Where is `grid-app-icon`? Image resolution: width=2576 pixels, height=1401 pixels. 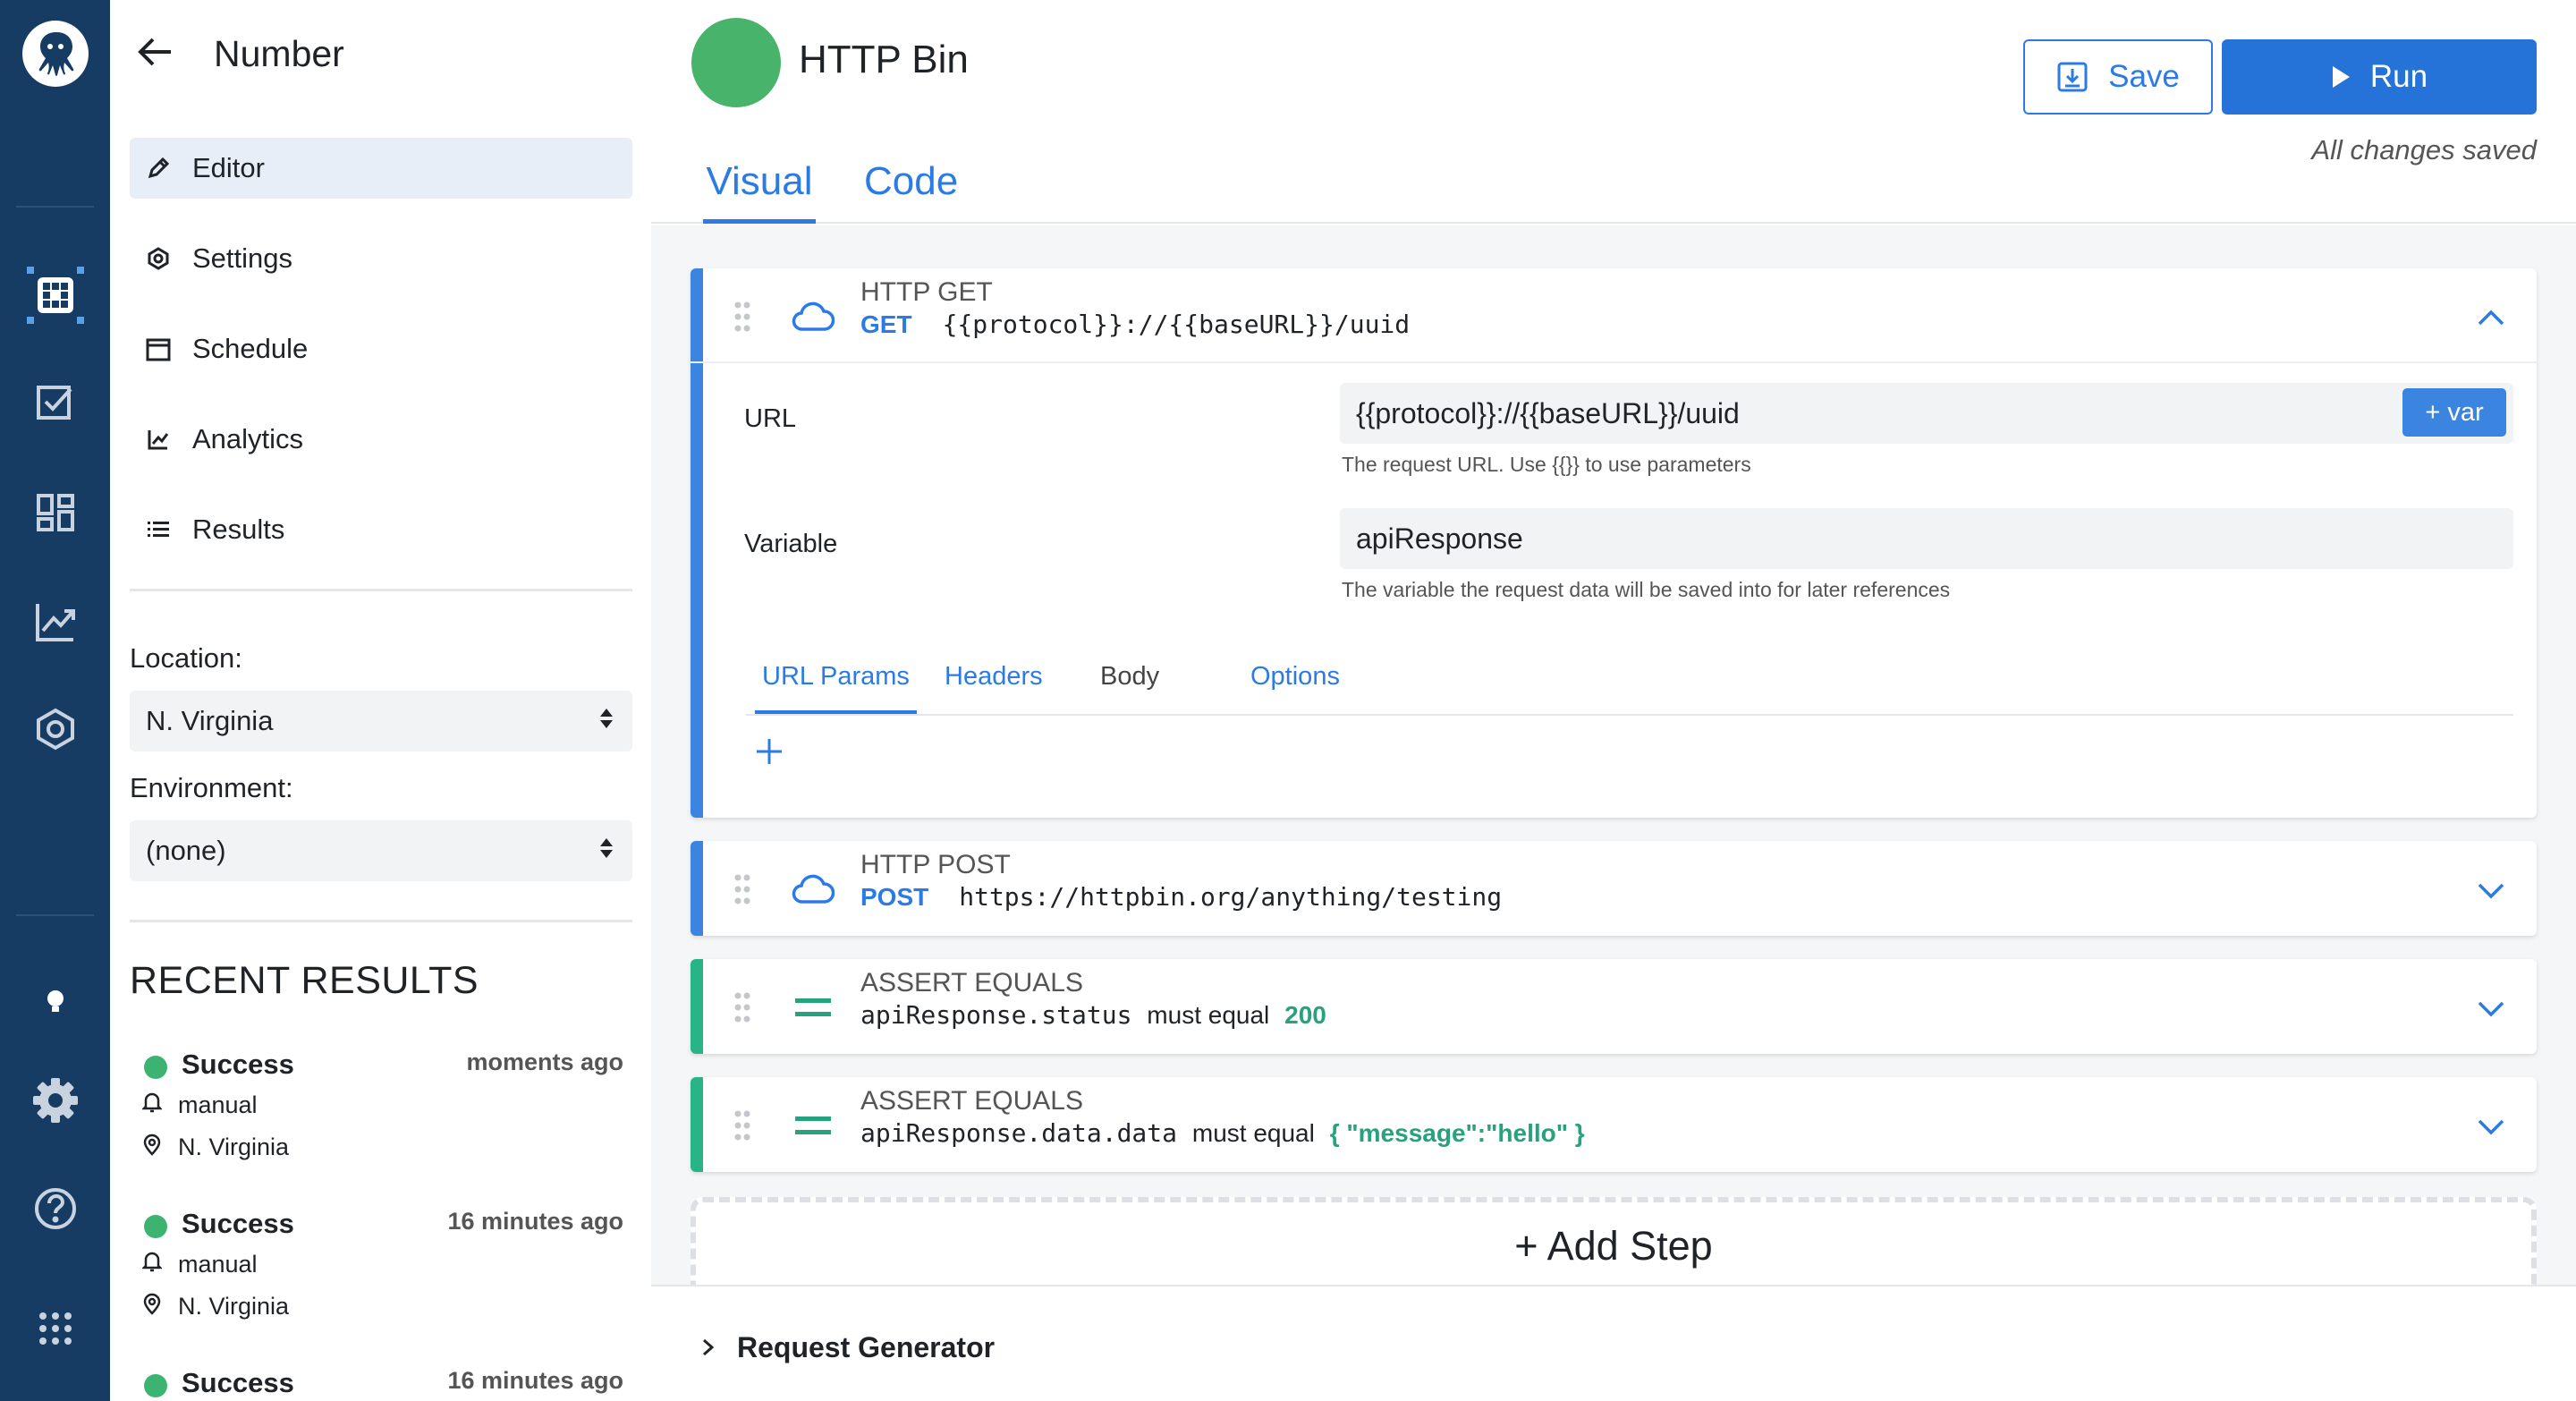 grid-app-icon is located at coordinates (55, 295).